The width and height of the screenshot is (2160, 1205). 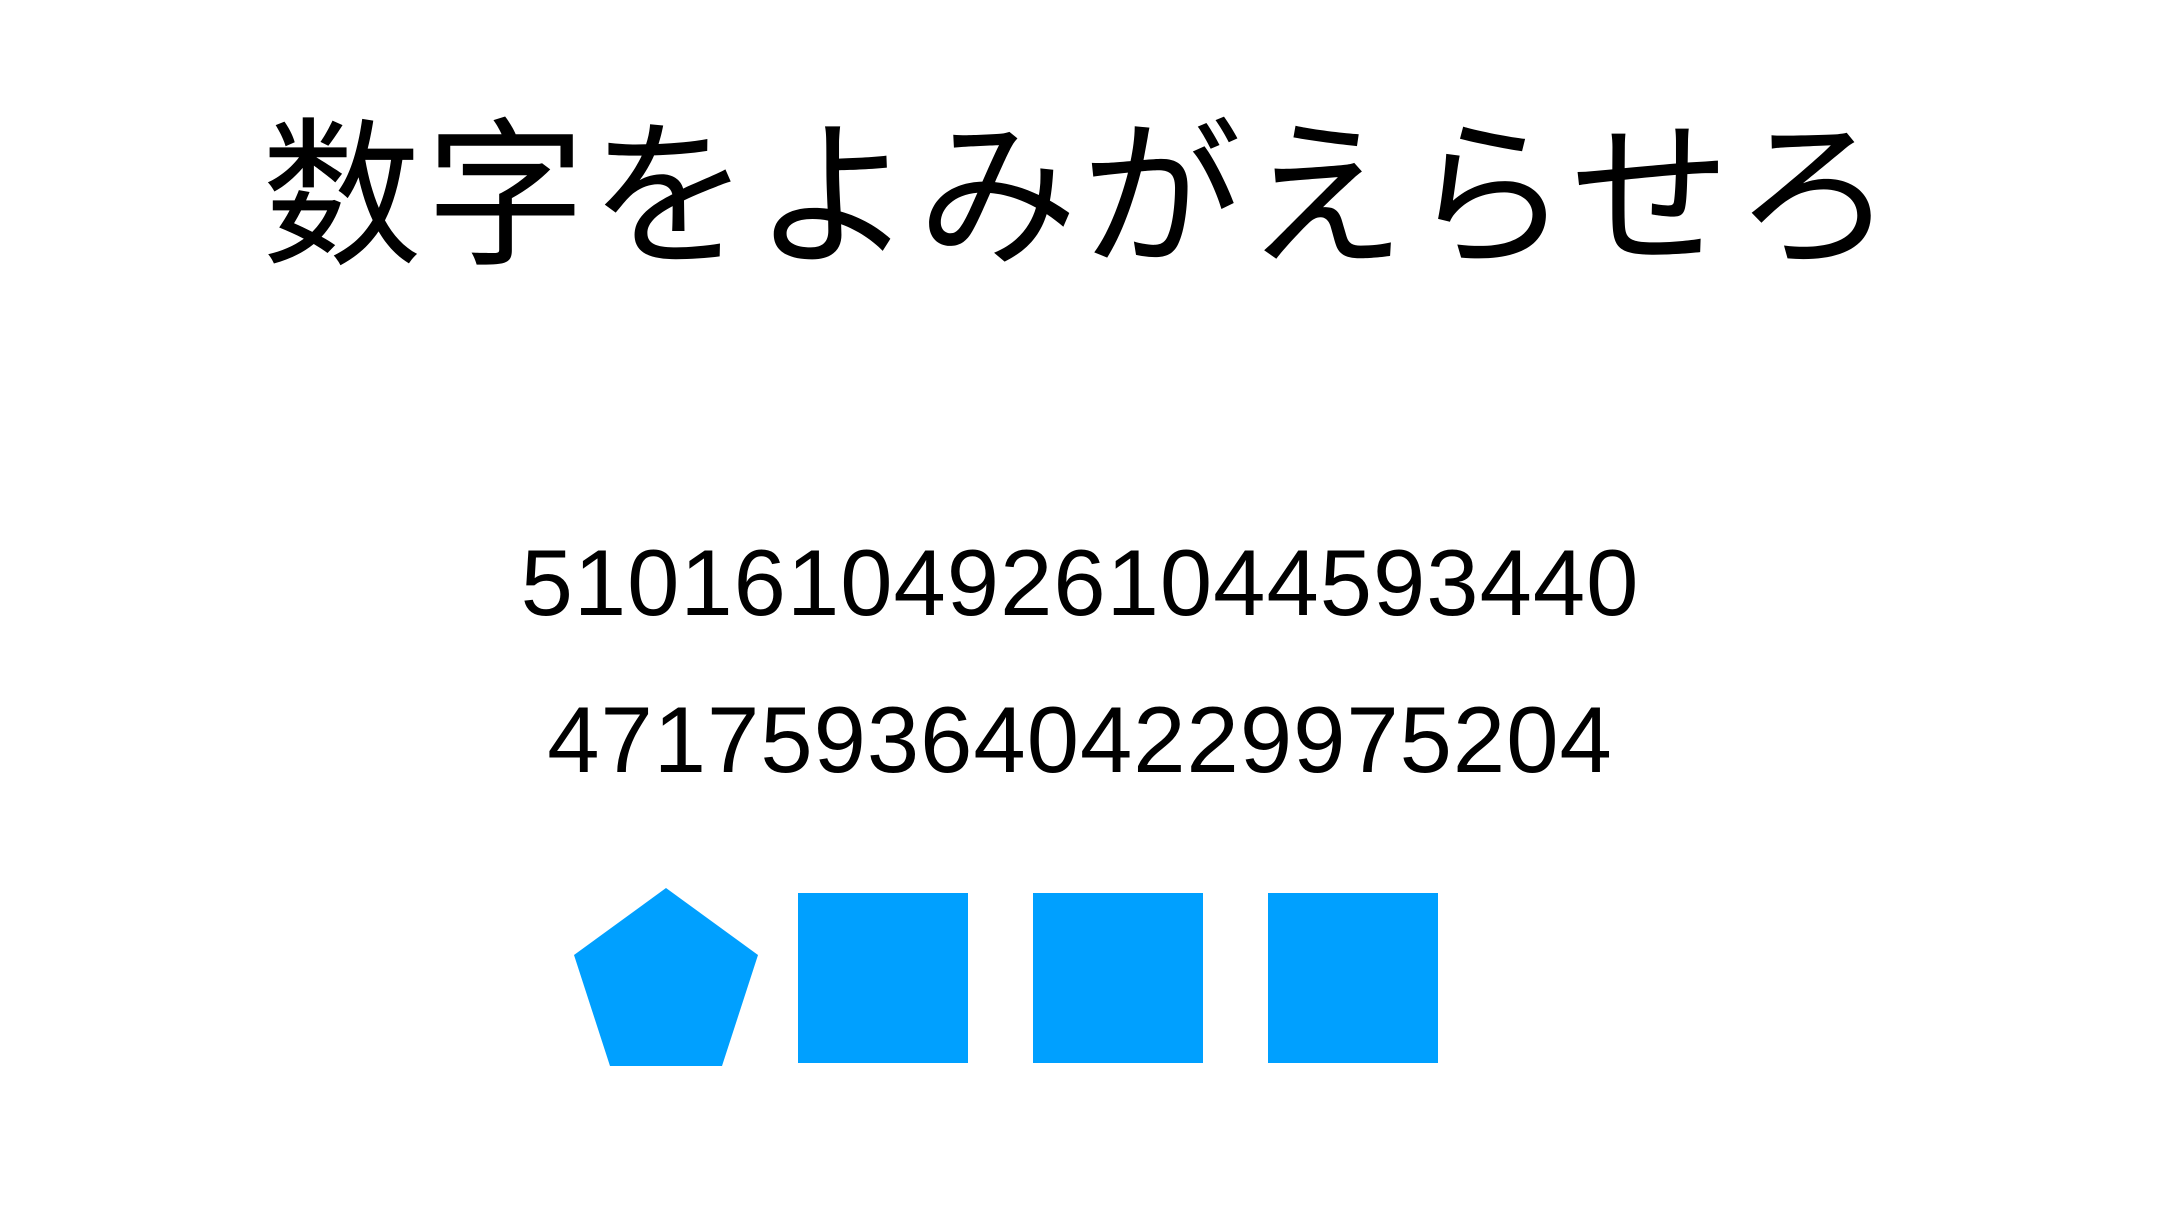 What do you see at coordinates (1006, 977) in the screenshot?
I see `shape-row` at bounding box center [1006, 977].